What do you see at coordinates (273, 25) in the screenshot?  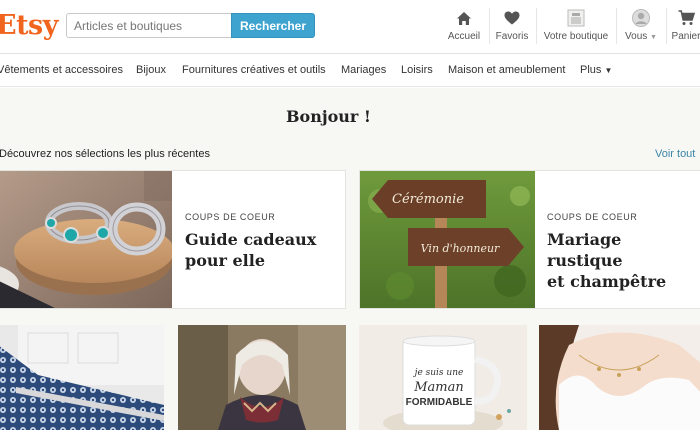 I see `search-button: Rechercher` at bounding box center [273, 25].